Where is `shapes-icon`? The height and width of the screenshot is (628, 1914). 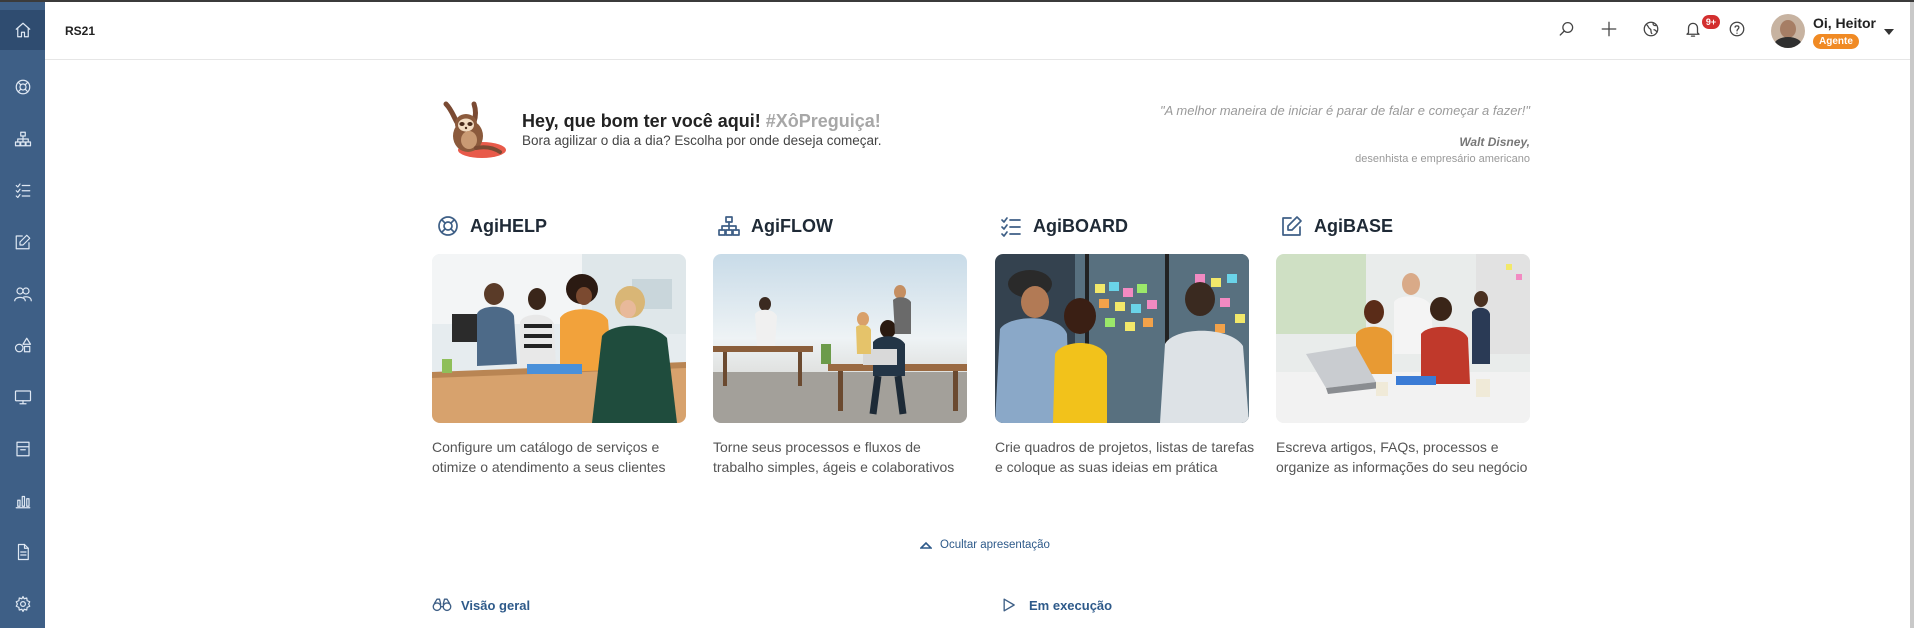 shapes-icon is located at coordinates (22, 345).